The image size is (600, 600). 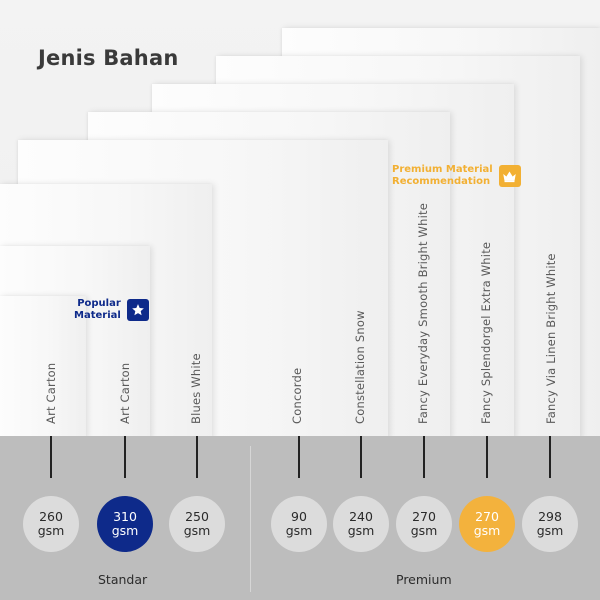 What do you see at coordinates (360, 367) in the screenshot?
I see `material-label: Constellation Snow` at bounding box center [360, 367].